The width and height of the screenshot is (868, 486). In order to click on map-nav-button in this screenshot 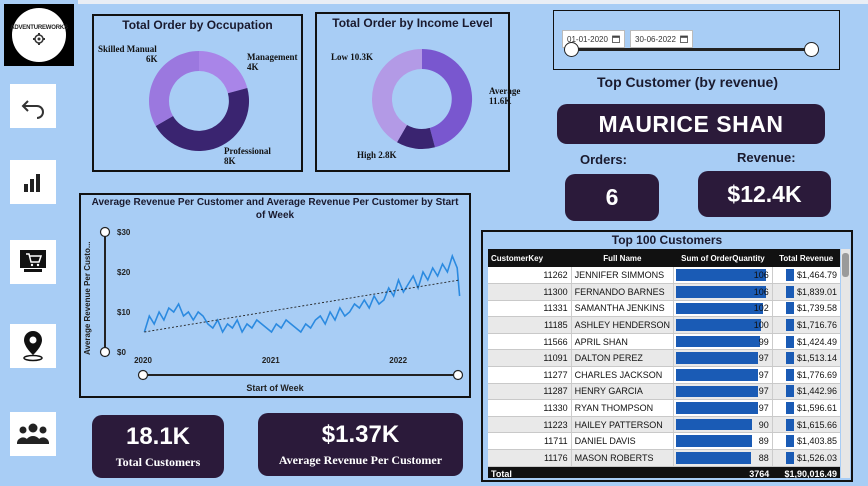, I will do `click(33, 346)`.